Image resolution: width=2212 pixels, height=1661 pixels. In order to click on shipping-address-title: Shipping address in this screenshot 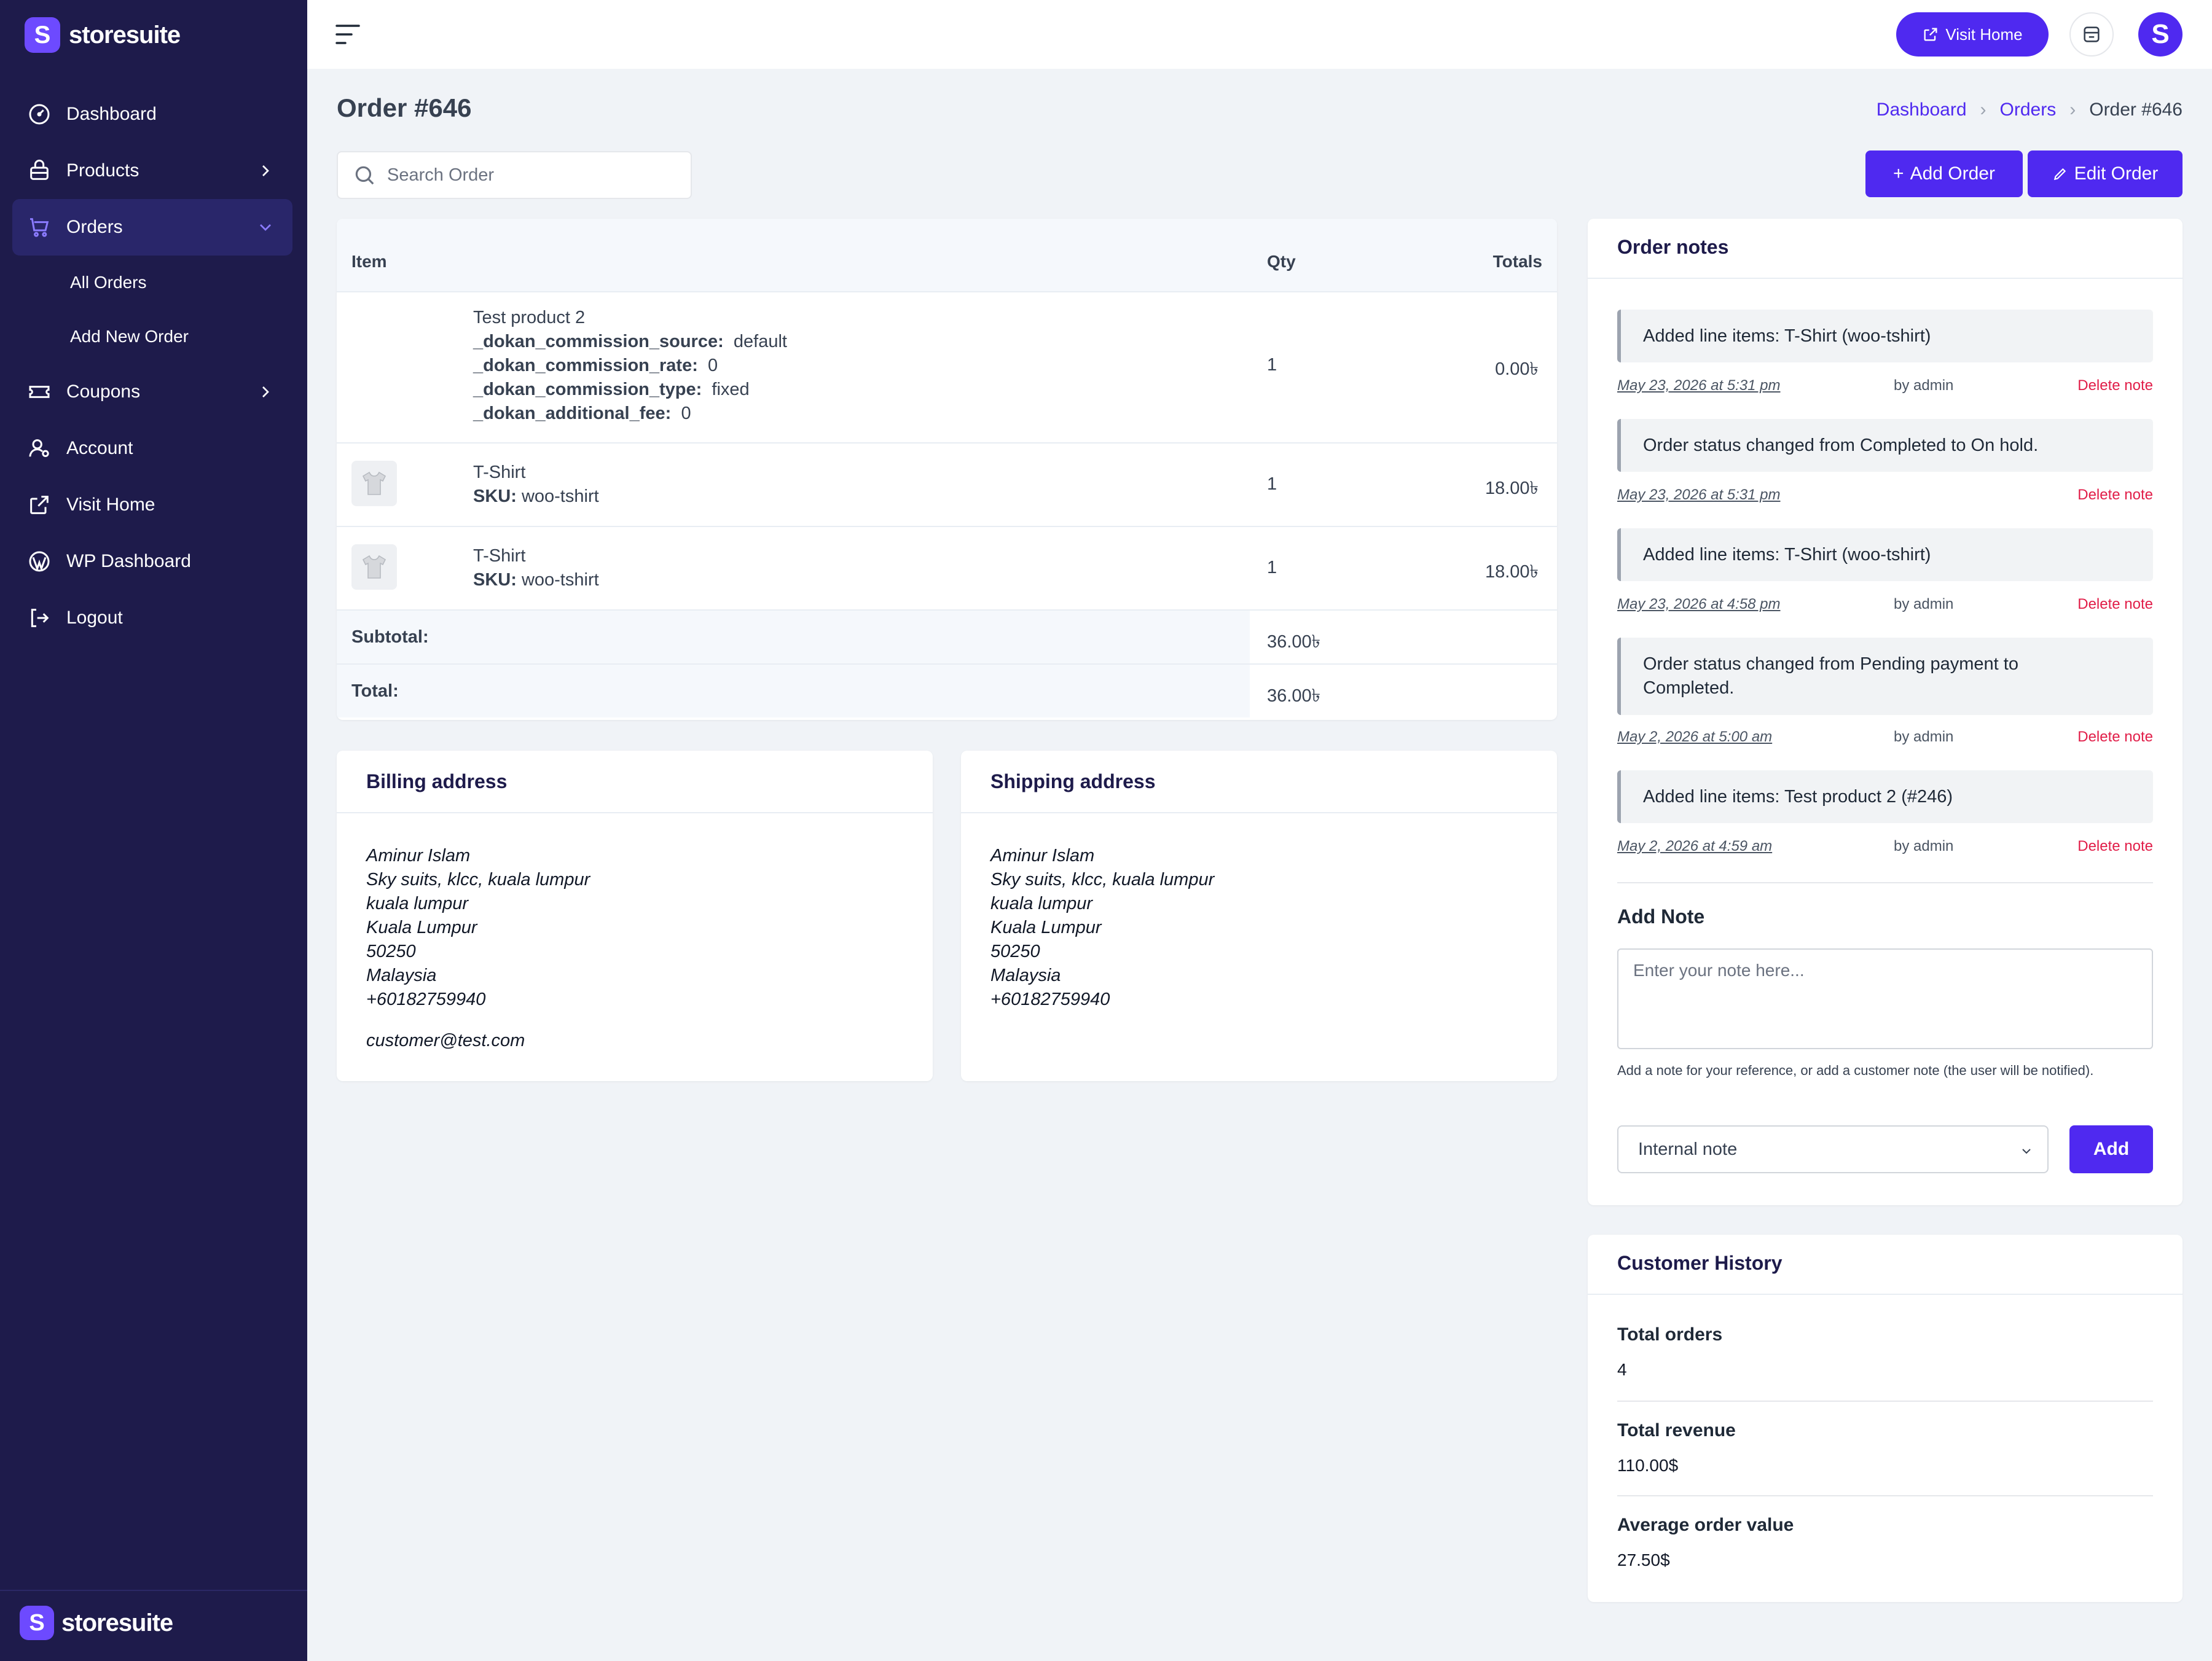, I will do `click(1259, 782)`.